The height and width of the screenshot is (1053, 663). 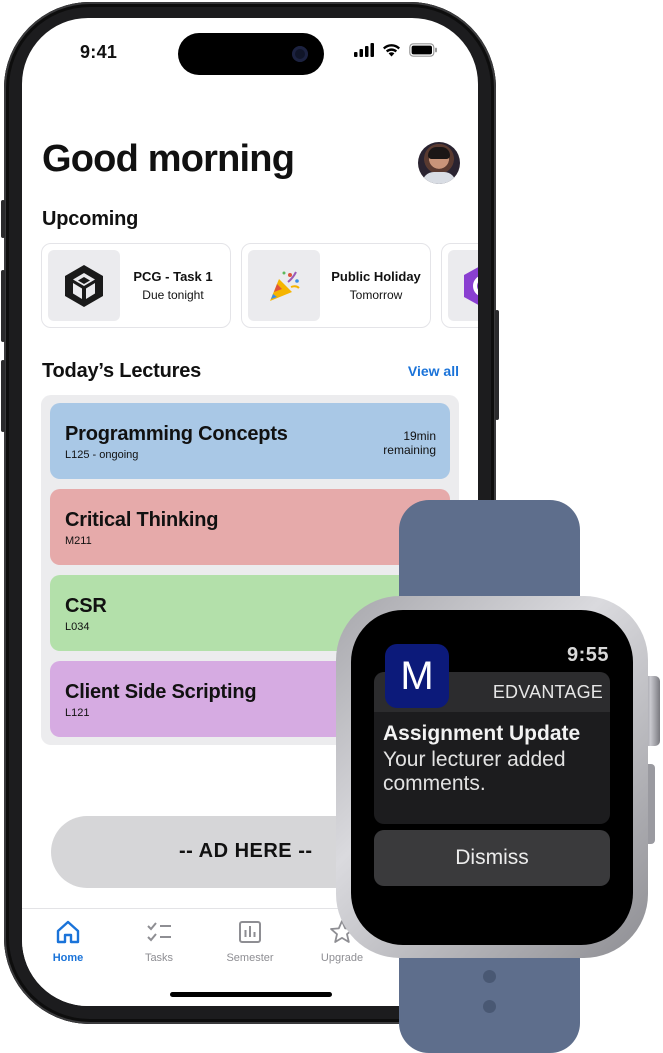 I want to click on status-bar-icons, so click(x=396, y=50).